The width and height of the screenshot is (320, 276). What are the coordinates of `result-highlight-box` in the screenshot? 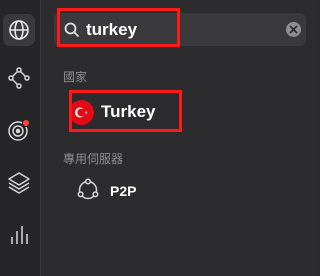 It's located at (125, 111).